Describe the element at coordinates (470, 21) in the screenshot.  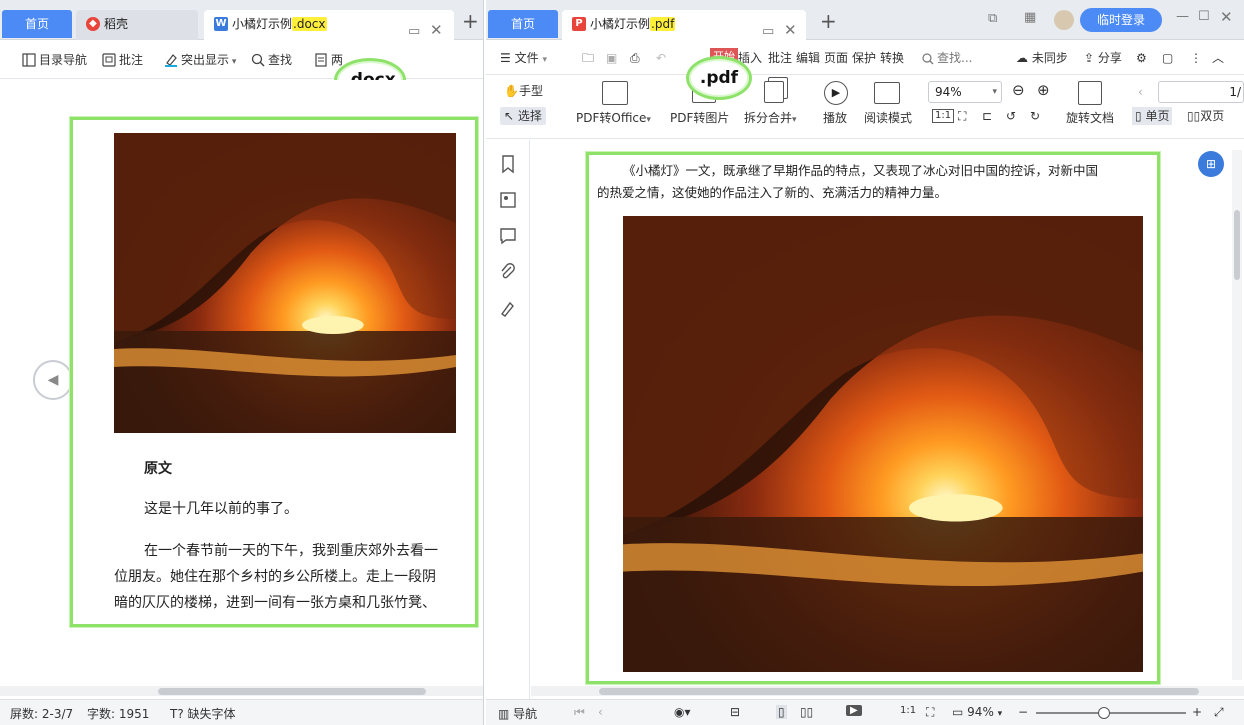
I see `new-tab-plus-icon: +` at that location.